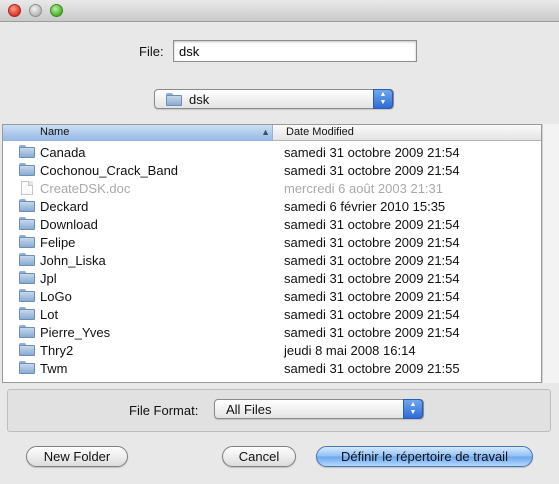  What do you see at coordinates (350, 350) in the screenshot?
I see `row-date-modified: jeudi 8 mai 2008 16:14` at bounding box center [350, 350].